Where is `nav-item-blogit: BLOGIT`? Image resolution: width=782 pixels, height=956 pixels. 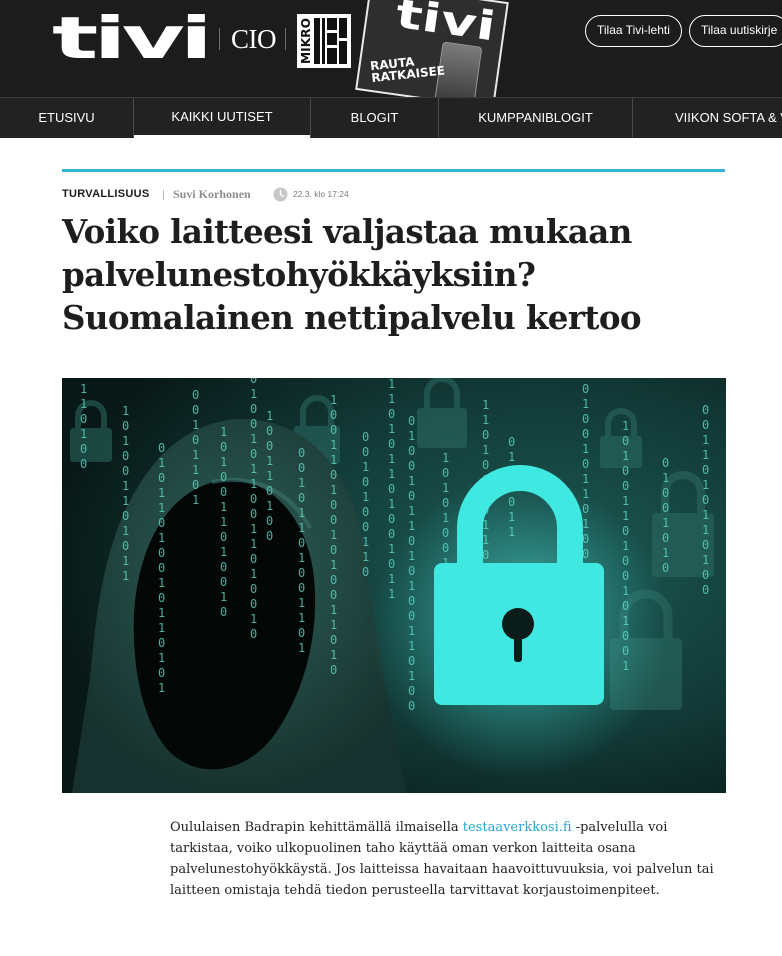
nav-item-blogit: BLOGIT is located at coordinates (374, 118).